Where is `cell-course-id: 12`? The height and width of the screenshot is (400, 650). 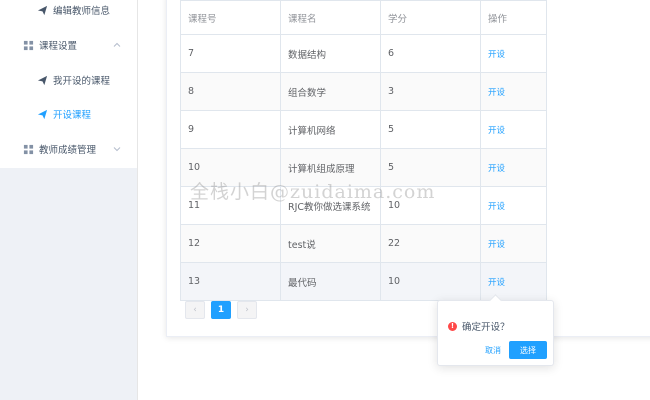
cell-course-id: 12 is located at coordinates (230, 243).